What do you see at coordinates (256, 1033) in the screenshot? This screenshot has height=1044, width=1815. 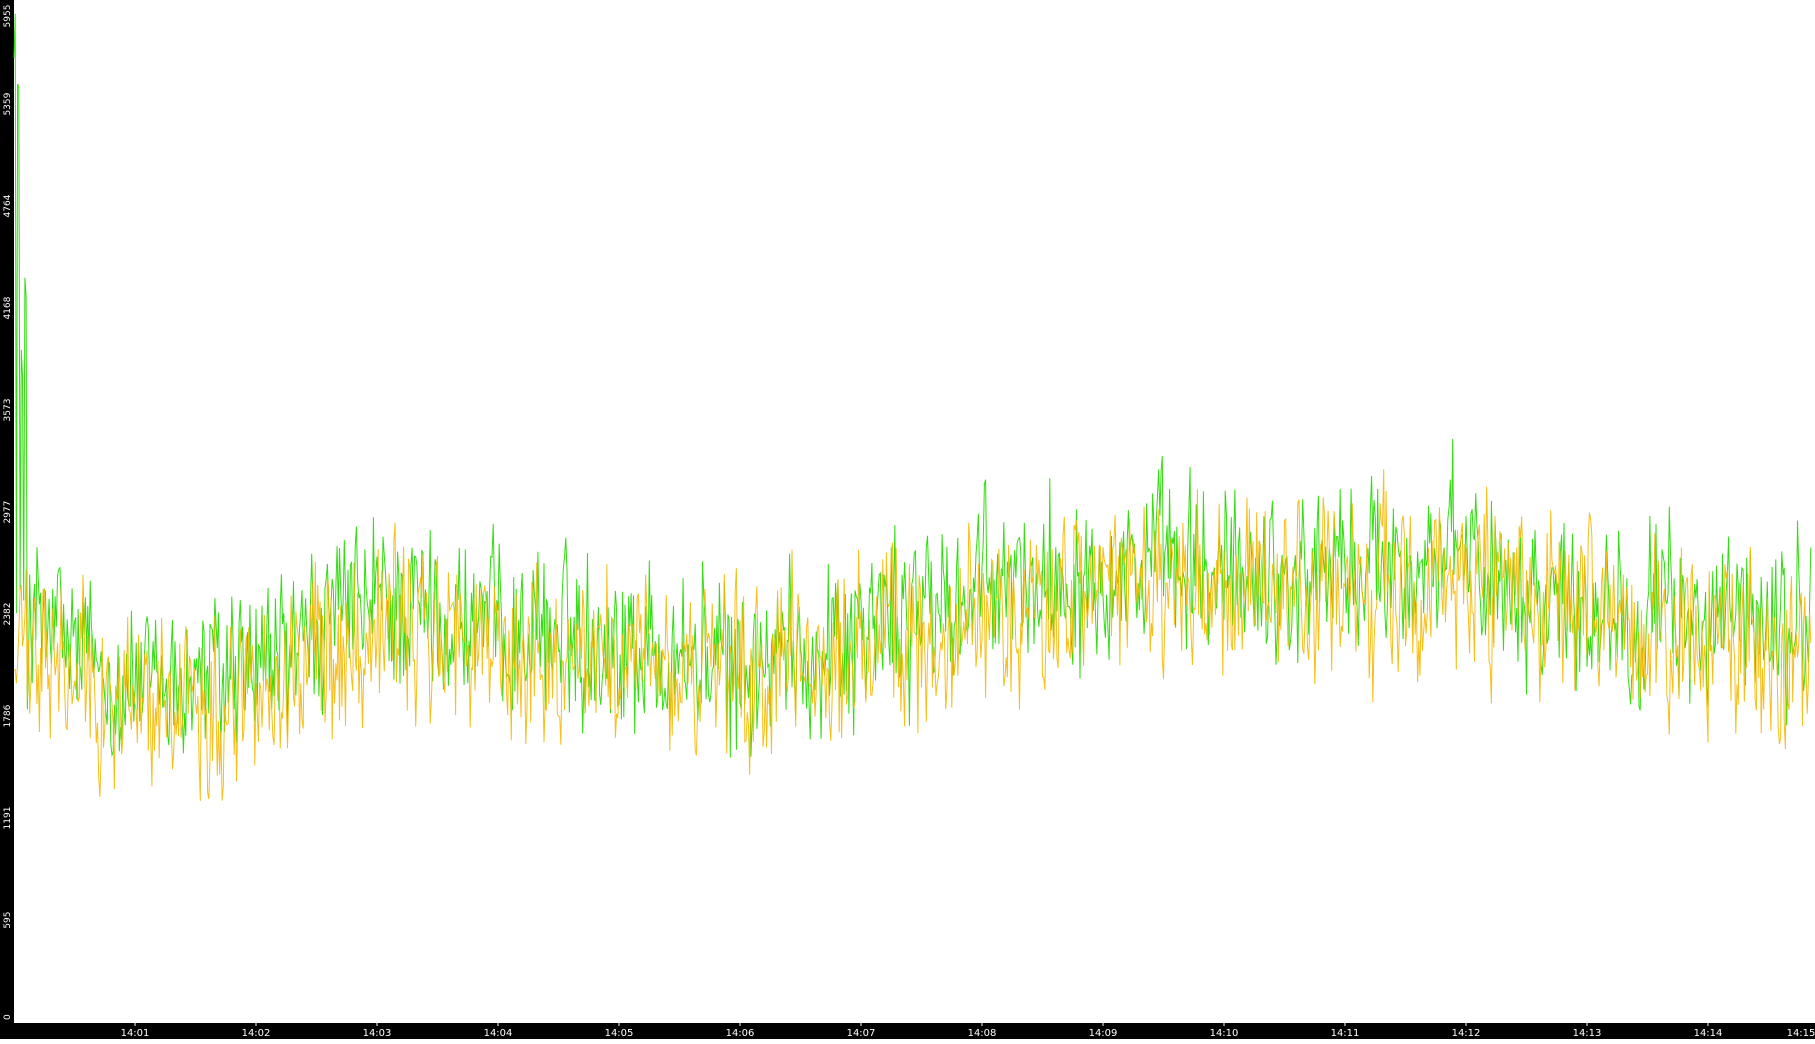 I see `x-tick-label: 14:02` at bounding box center [256, 1033].